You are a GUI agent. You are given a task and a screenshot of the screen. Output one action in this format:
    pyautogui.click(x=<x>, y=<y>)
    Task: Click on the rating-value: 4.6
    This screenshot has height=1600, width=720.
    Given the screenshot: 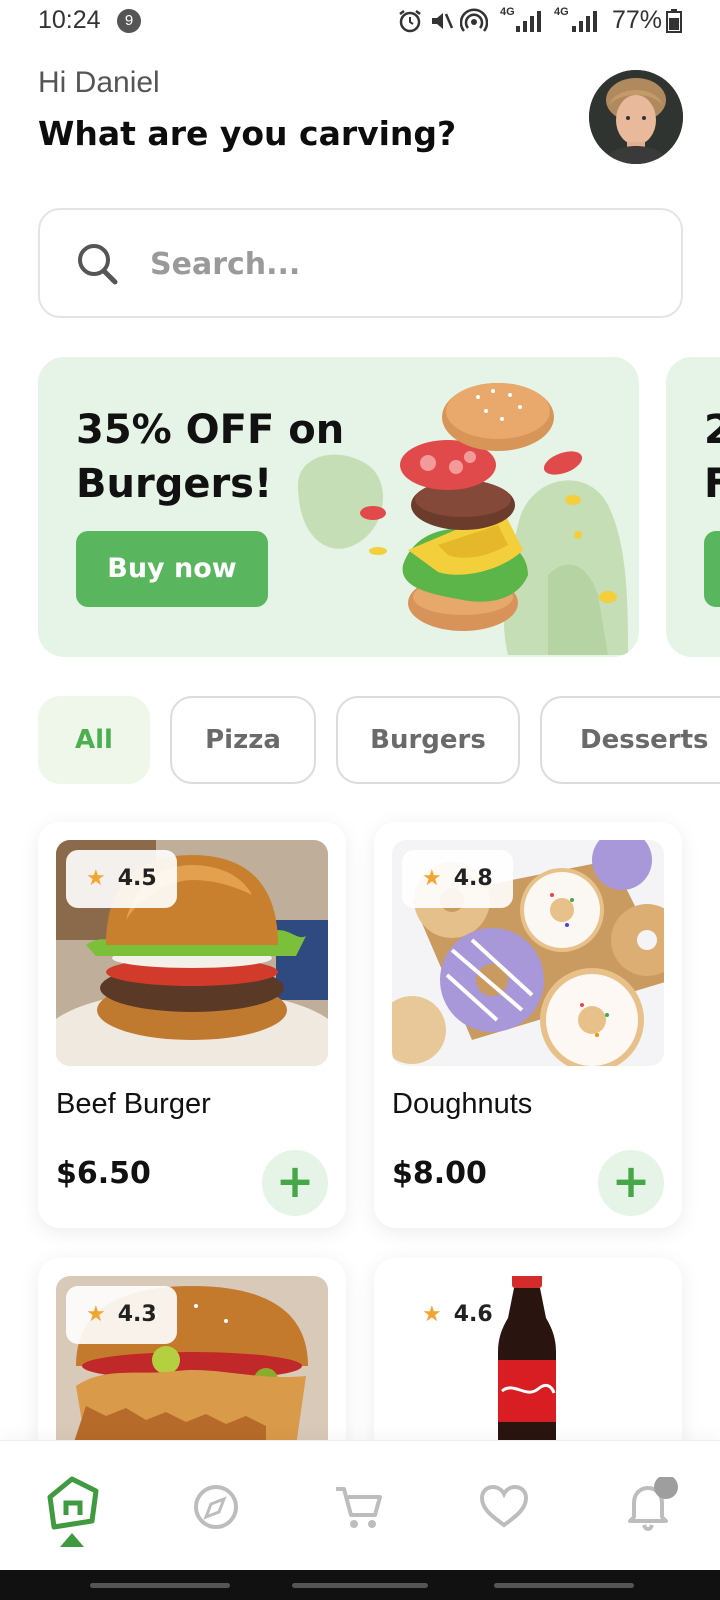 What is the action you would take?
    pyautogui.click(x=473, y=1314)
    